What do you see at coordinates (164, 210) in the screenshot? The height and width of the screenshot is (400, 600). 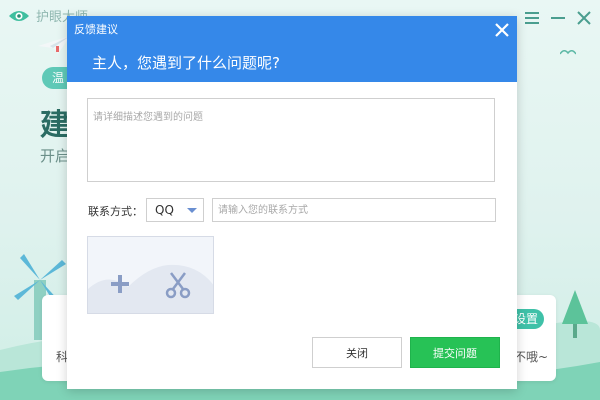 I see `contact-type-value: QQ` at bounding box center [164, 210].